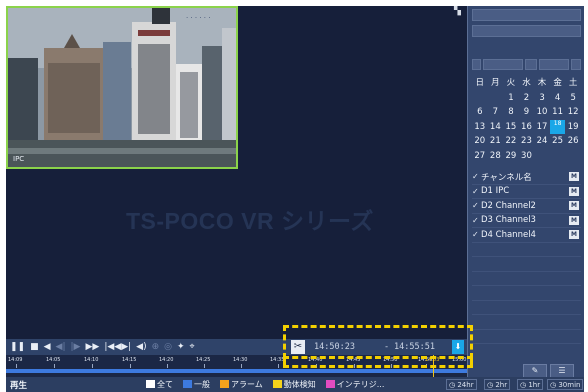 The height and width of the screenshot is (392, 588). I want to click on calendar-day: 24, so click(542, 141).